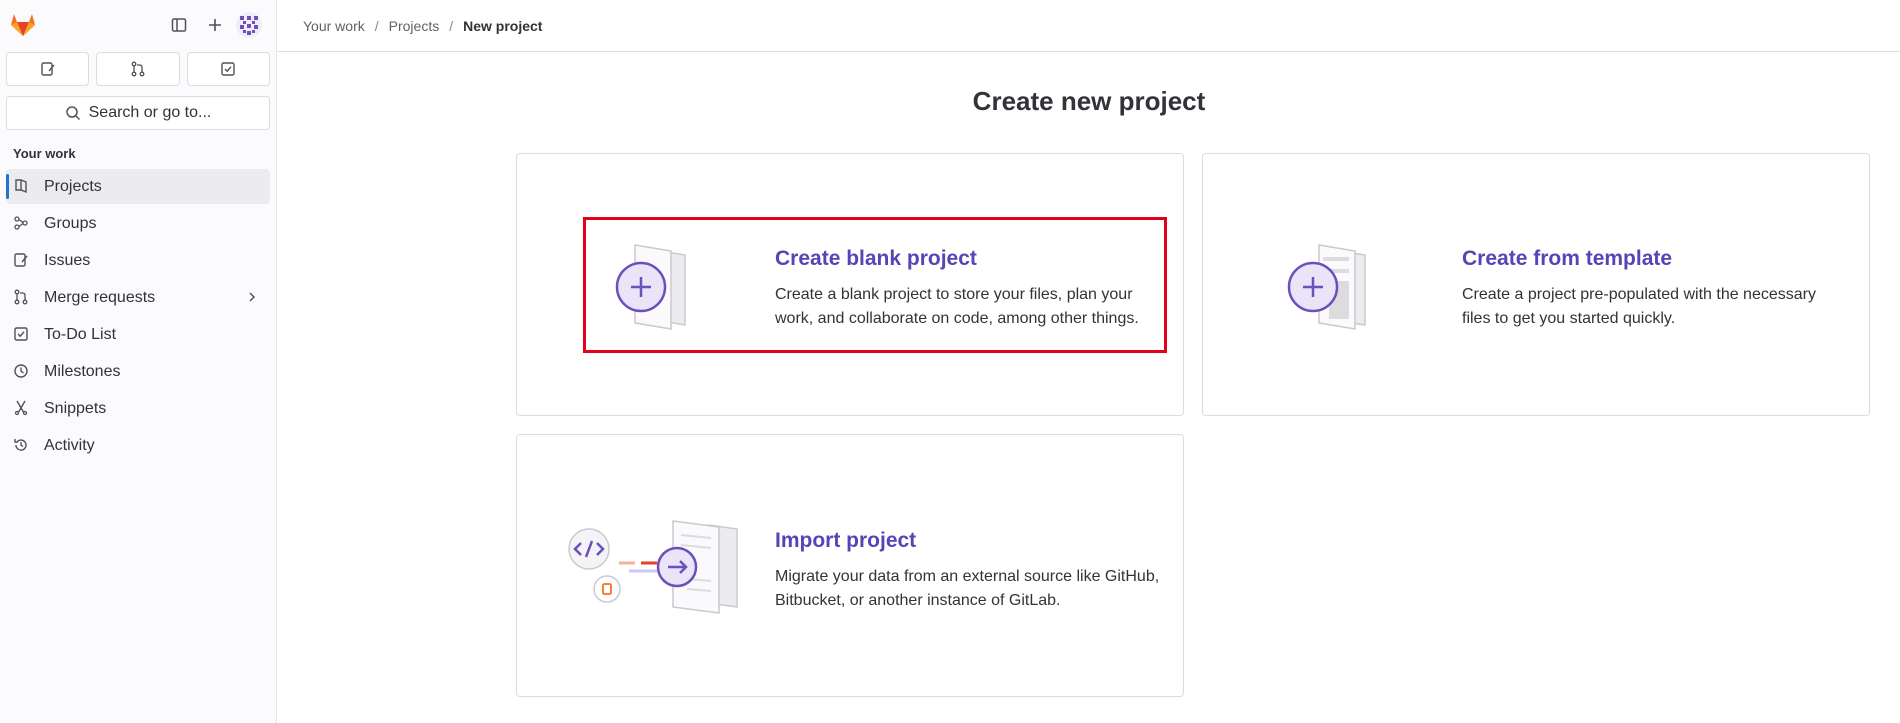  What do you see at coordinates (21, 371) in the screenshot?
I see `clock-icon` at bounding box center [21, 371].